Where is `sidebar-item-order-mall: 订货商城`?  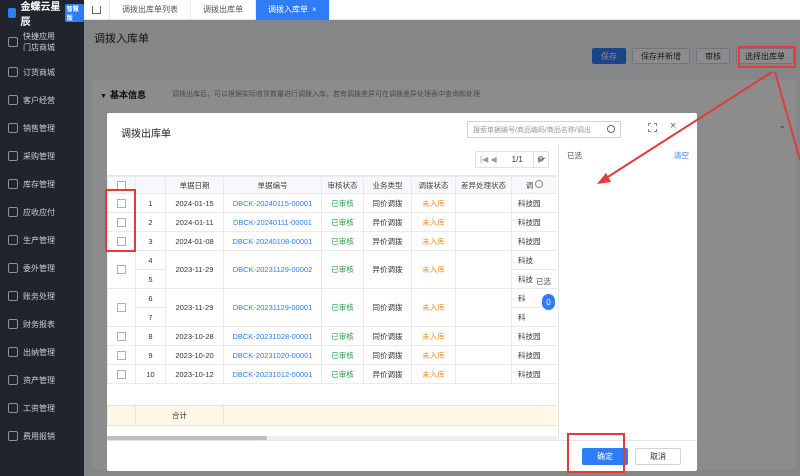 sidebar-item-order-mall: 订货商城 is located at coordinates (42, 72).